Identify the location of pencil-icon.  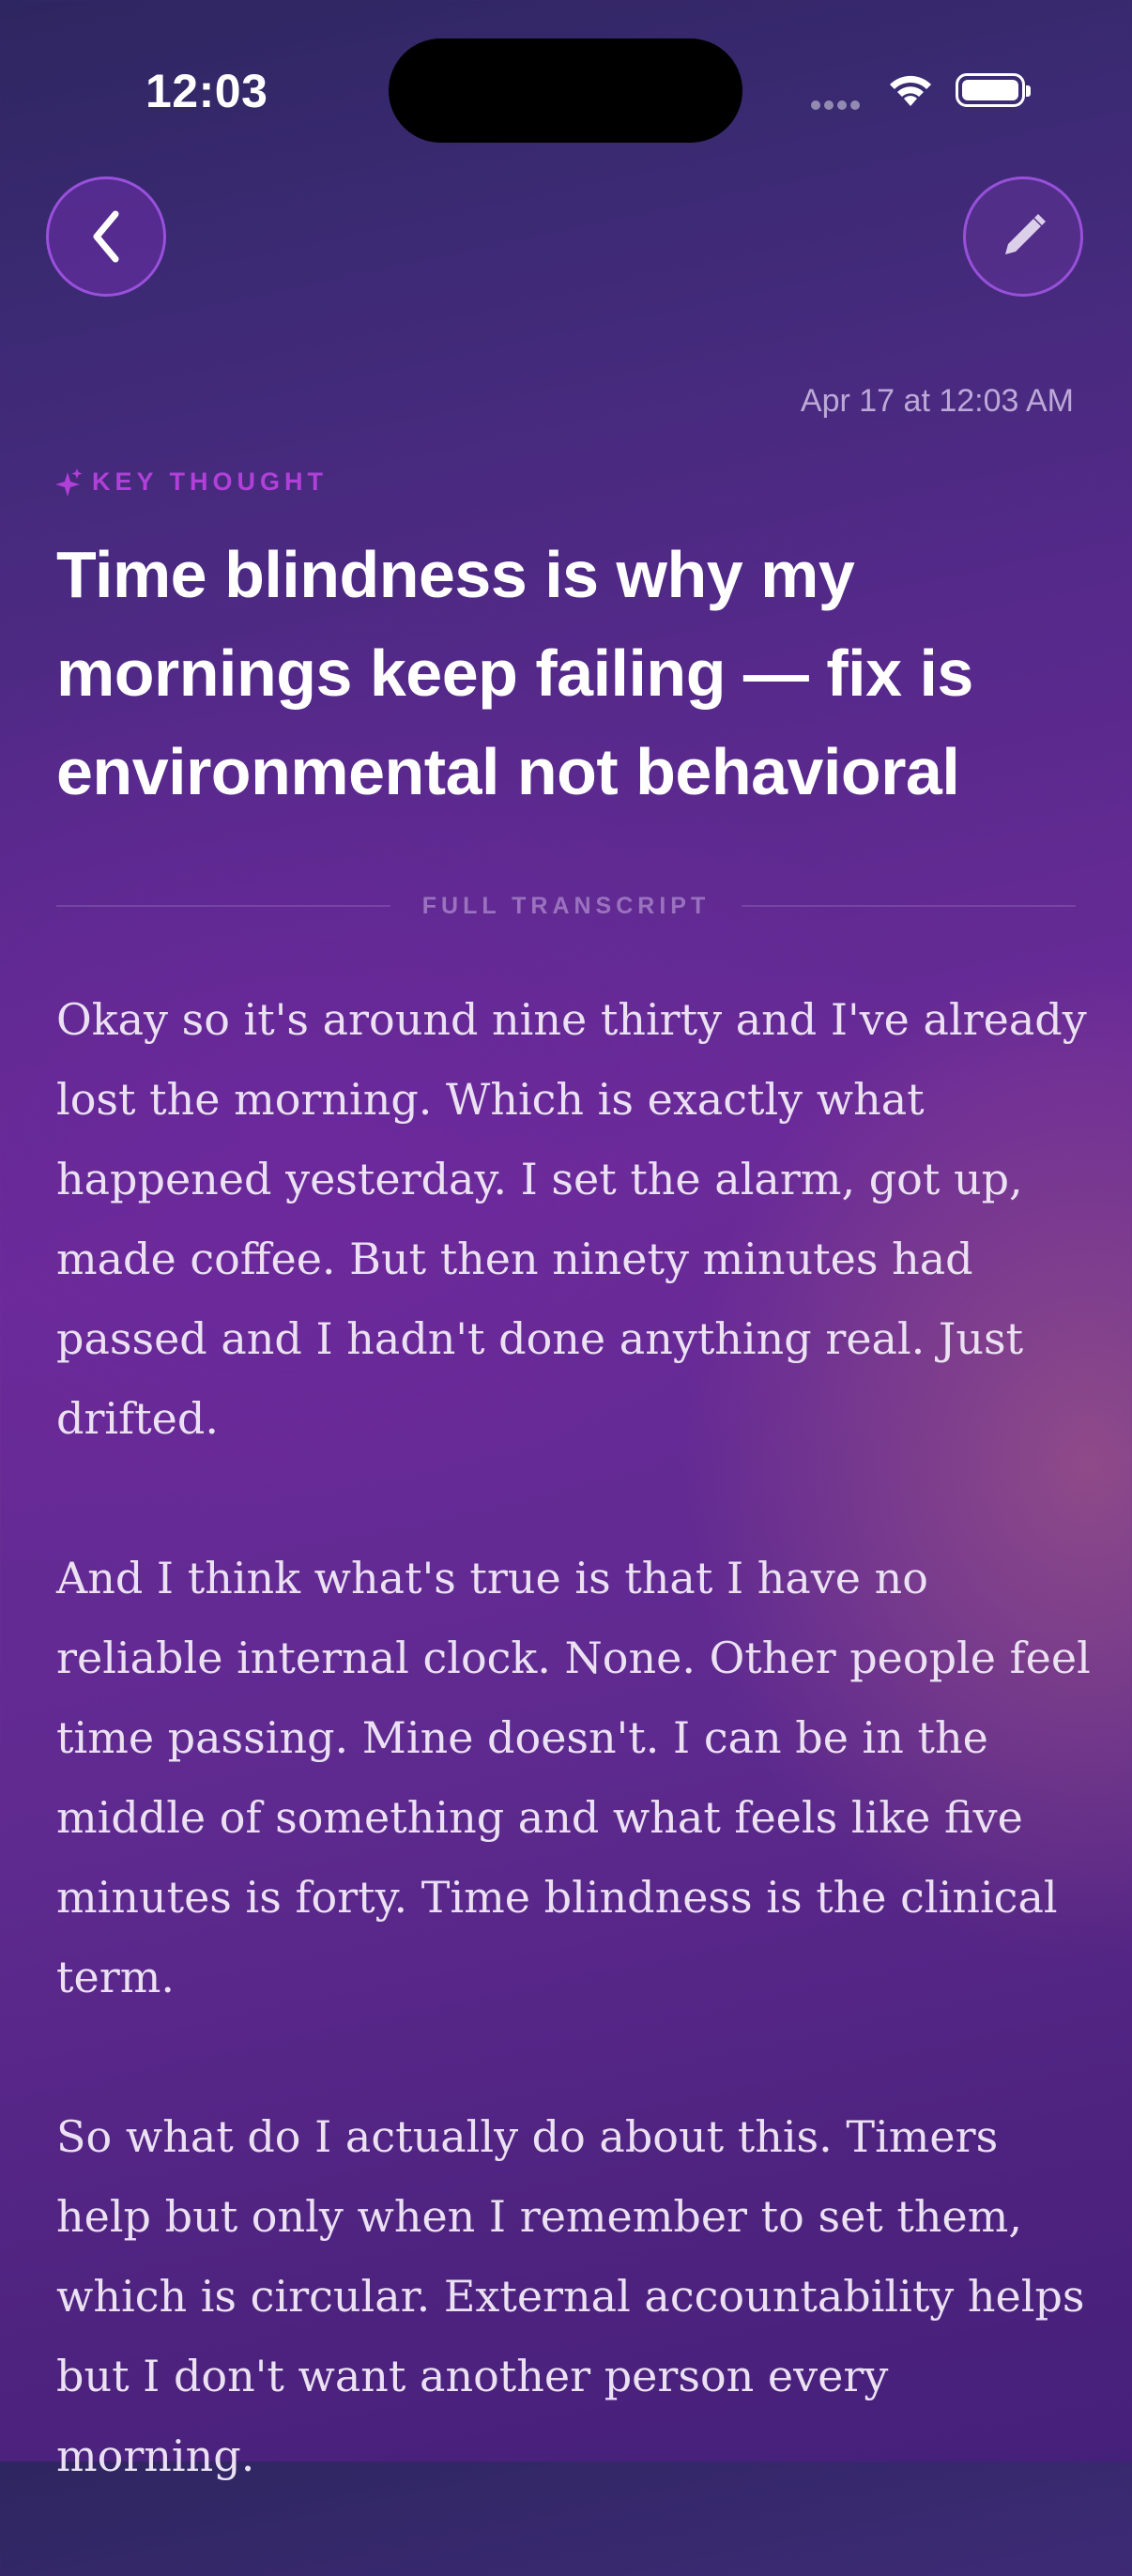
(1025, 234).